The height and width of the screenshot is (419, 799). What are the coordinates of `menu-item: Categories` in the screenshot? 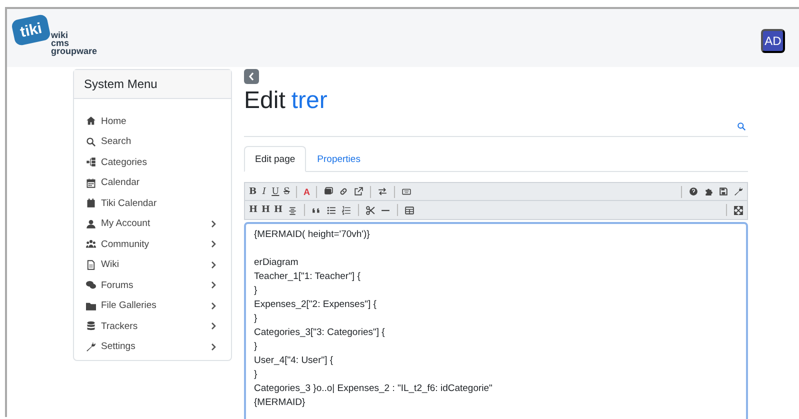 It's located at (159, 162).